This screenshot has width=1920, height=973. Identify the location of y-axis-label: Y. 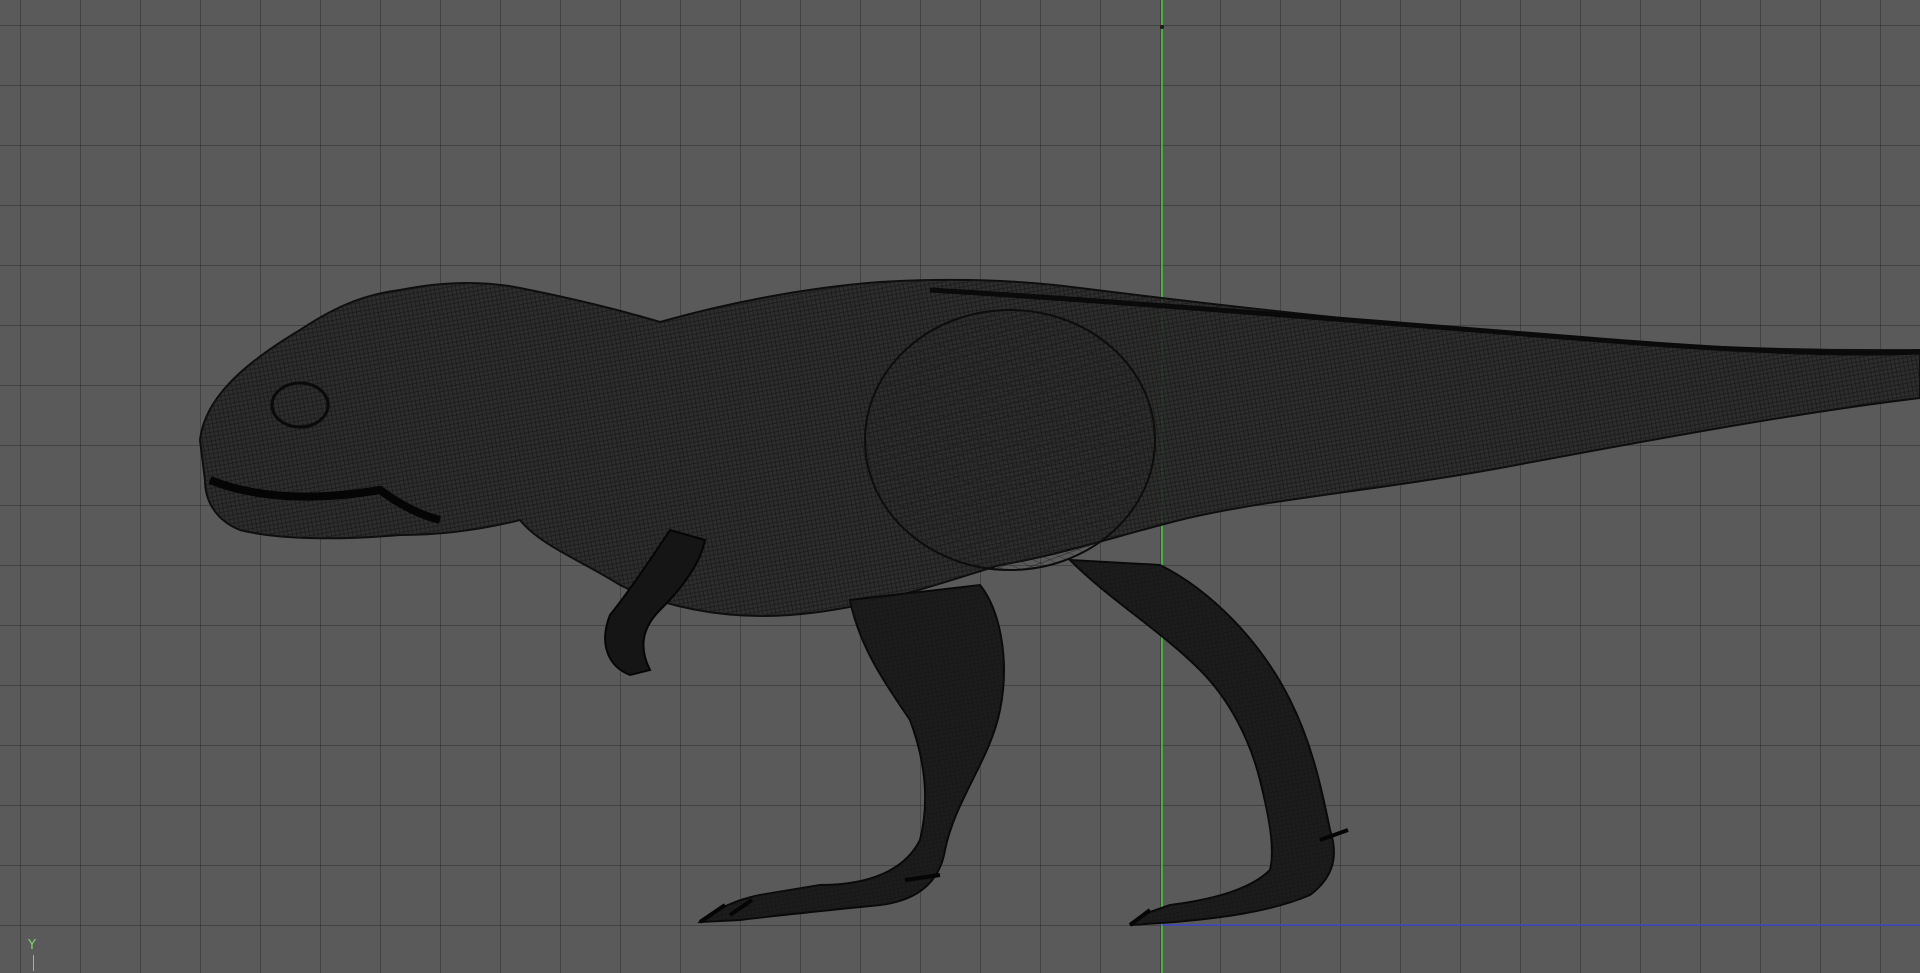
(32, 945).